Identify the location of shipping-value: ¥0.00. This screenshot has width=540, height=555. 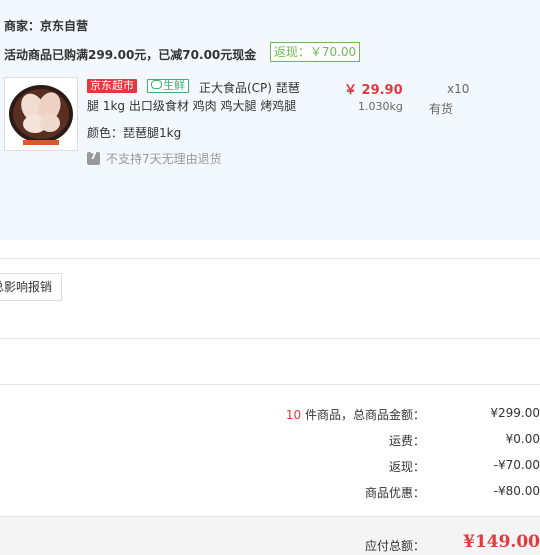
(522, 439).